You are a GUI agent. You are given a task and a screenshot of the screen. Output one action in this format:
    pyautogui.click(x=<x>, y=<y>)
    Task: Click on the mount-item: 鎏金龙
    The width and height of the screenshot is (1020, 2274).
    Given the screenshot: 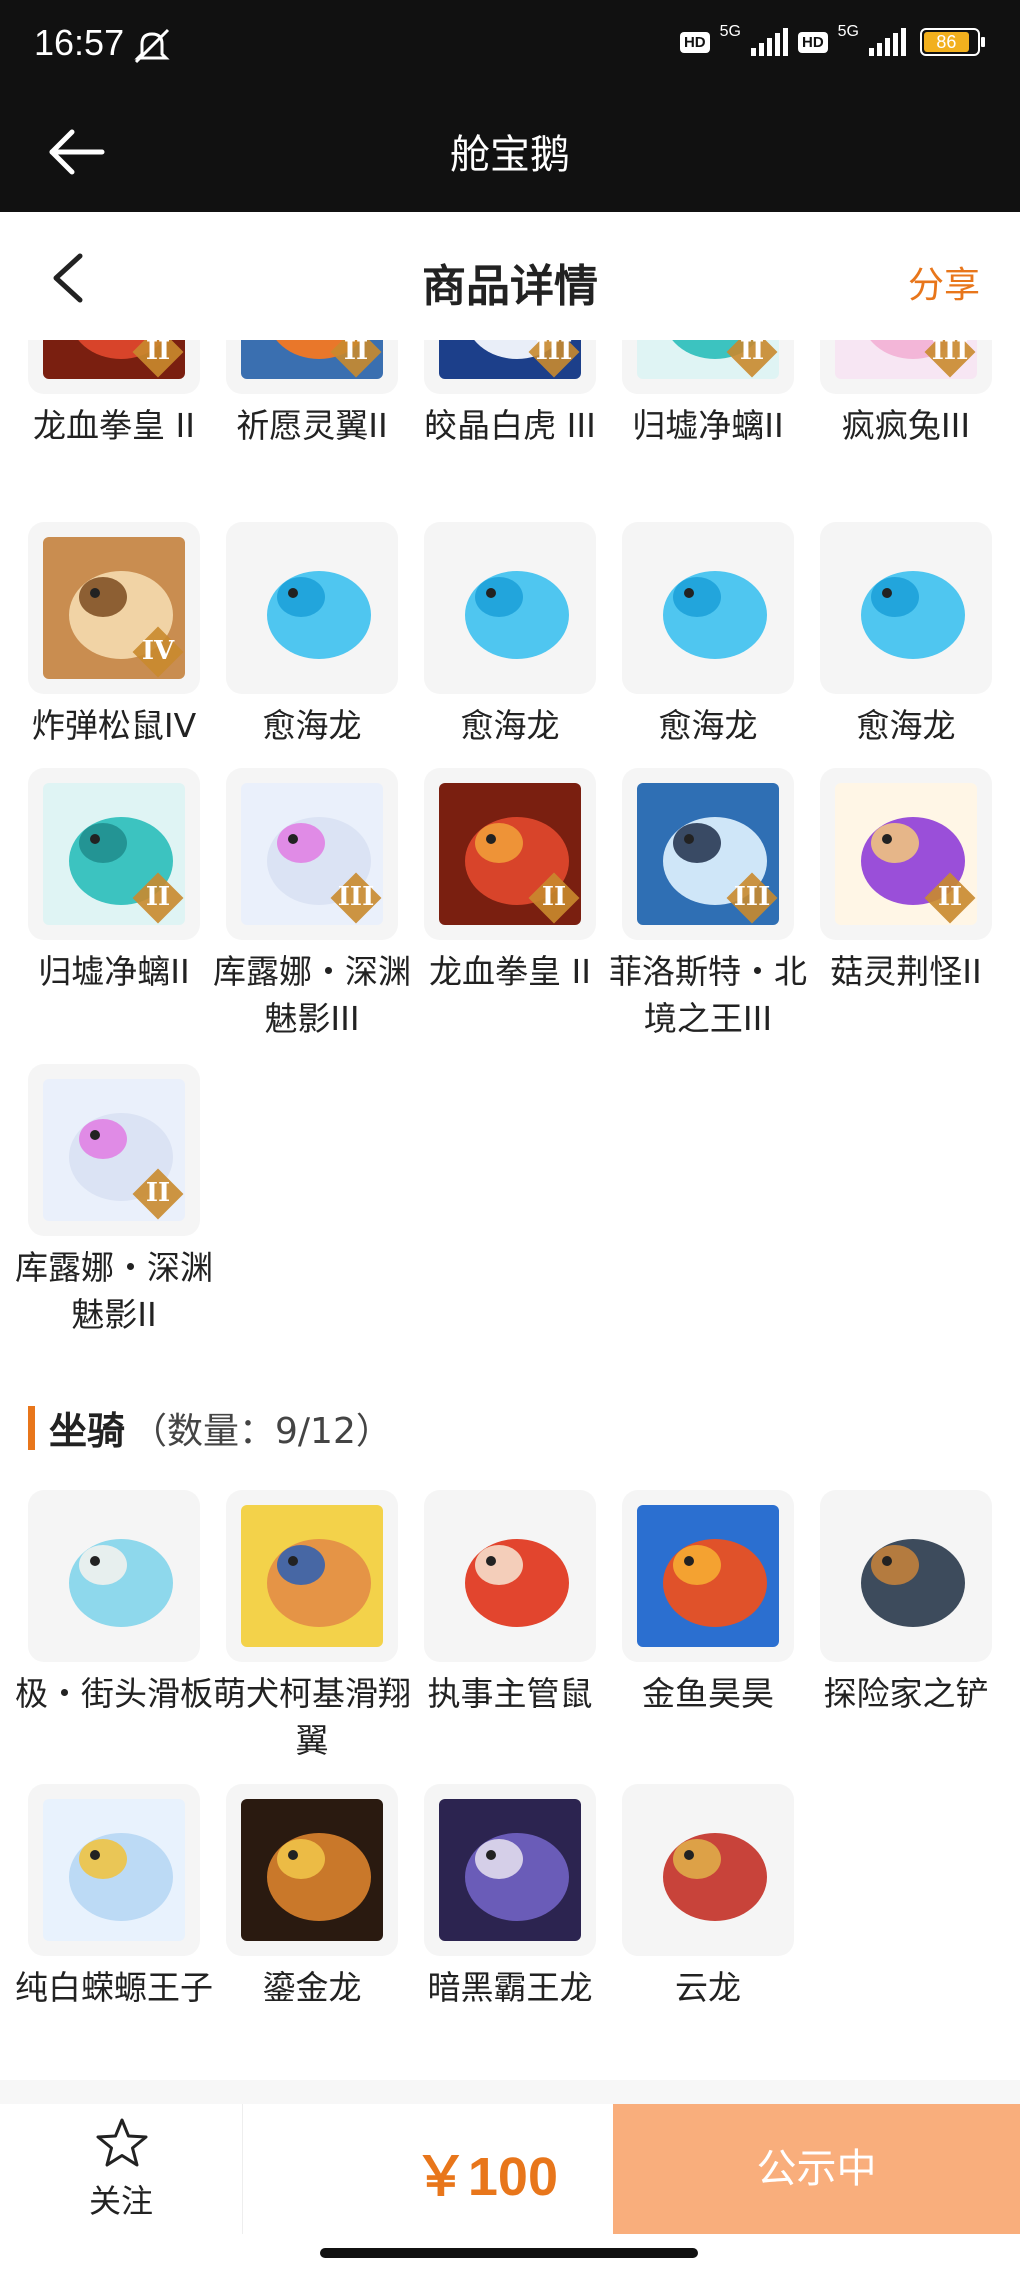 What is the action you would take?
    pyautogui.click(x=312, y=1897)
    